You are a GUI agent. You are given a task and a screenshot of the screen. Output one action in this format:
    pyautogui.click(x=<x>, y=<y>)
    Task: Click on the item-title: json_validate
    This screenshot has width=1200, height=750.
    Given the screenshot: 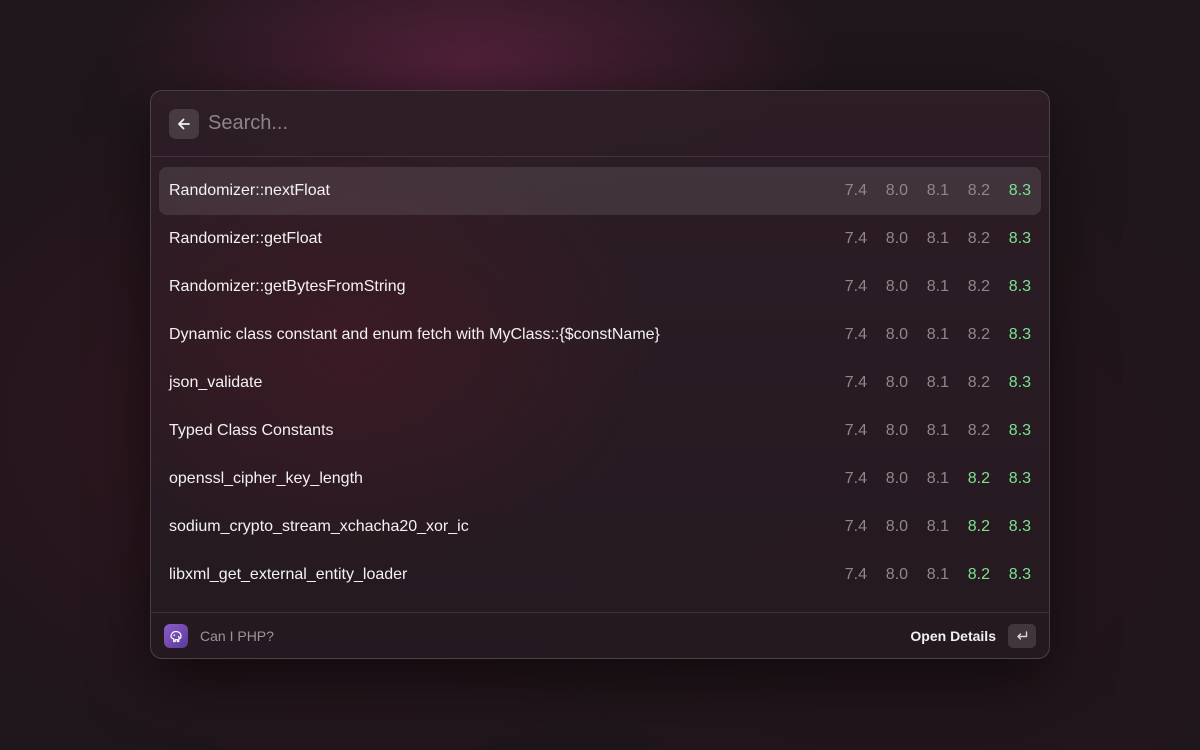 What is the action you would take?
    pyautogui.click(x=216, y=382)
    